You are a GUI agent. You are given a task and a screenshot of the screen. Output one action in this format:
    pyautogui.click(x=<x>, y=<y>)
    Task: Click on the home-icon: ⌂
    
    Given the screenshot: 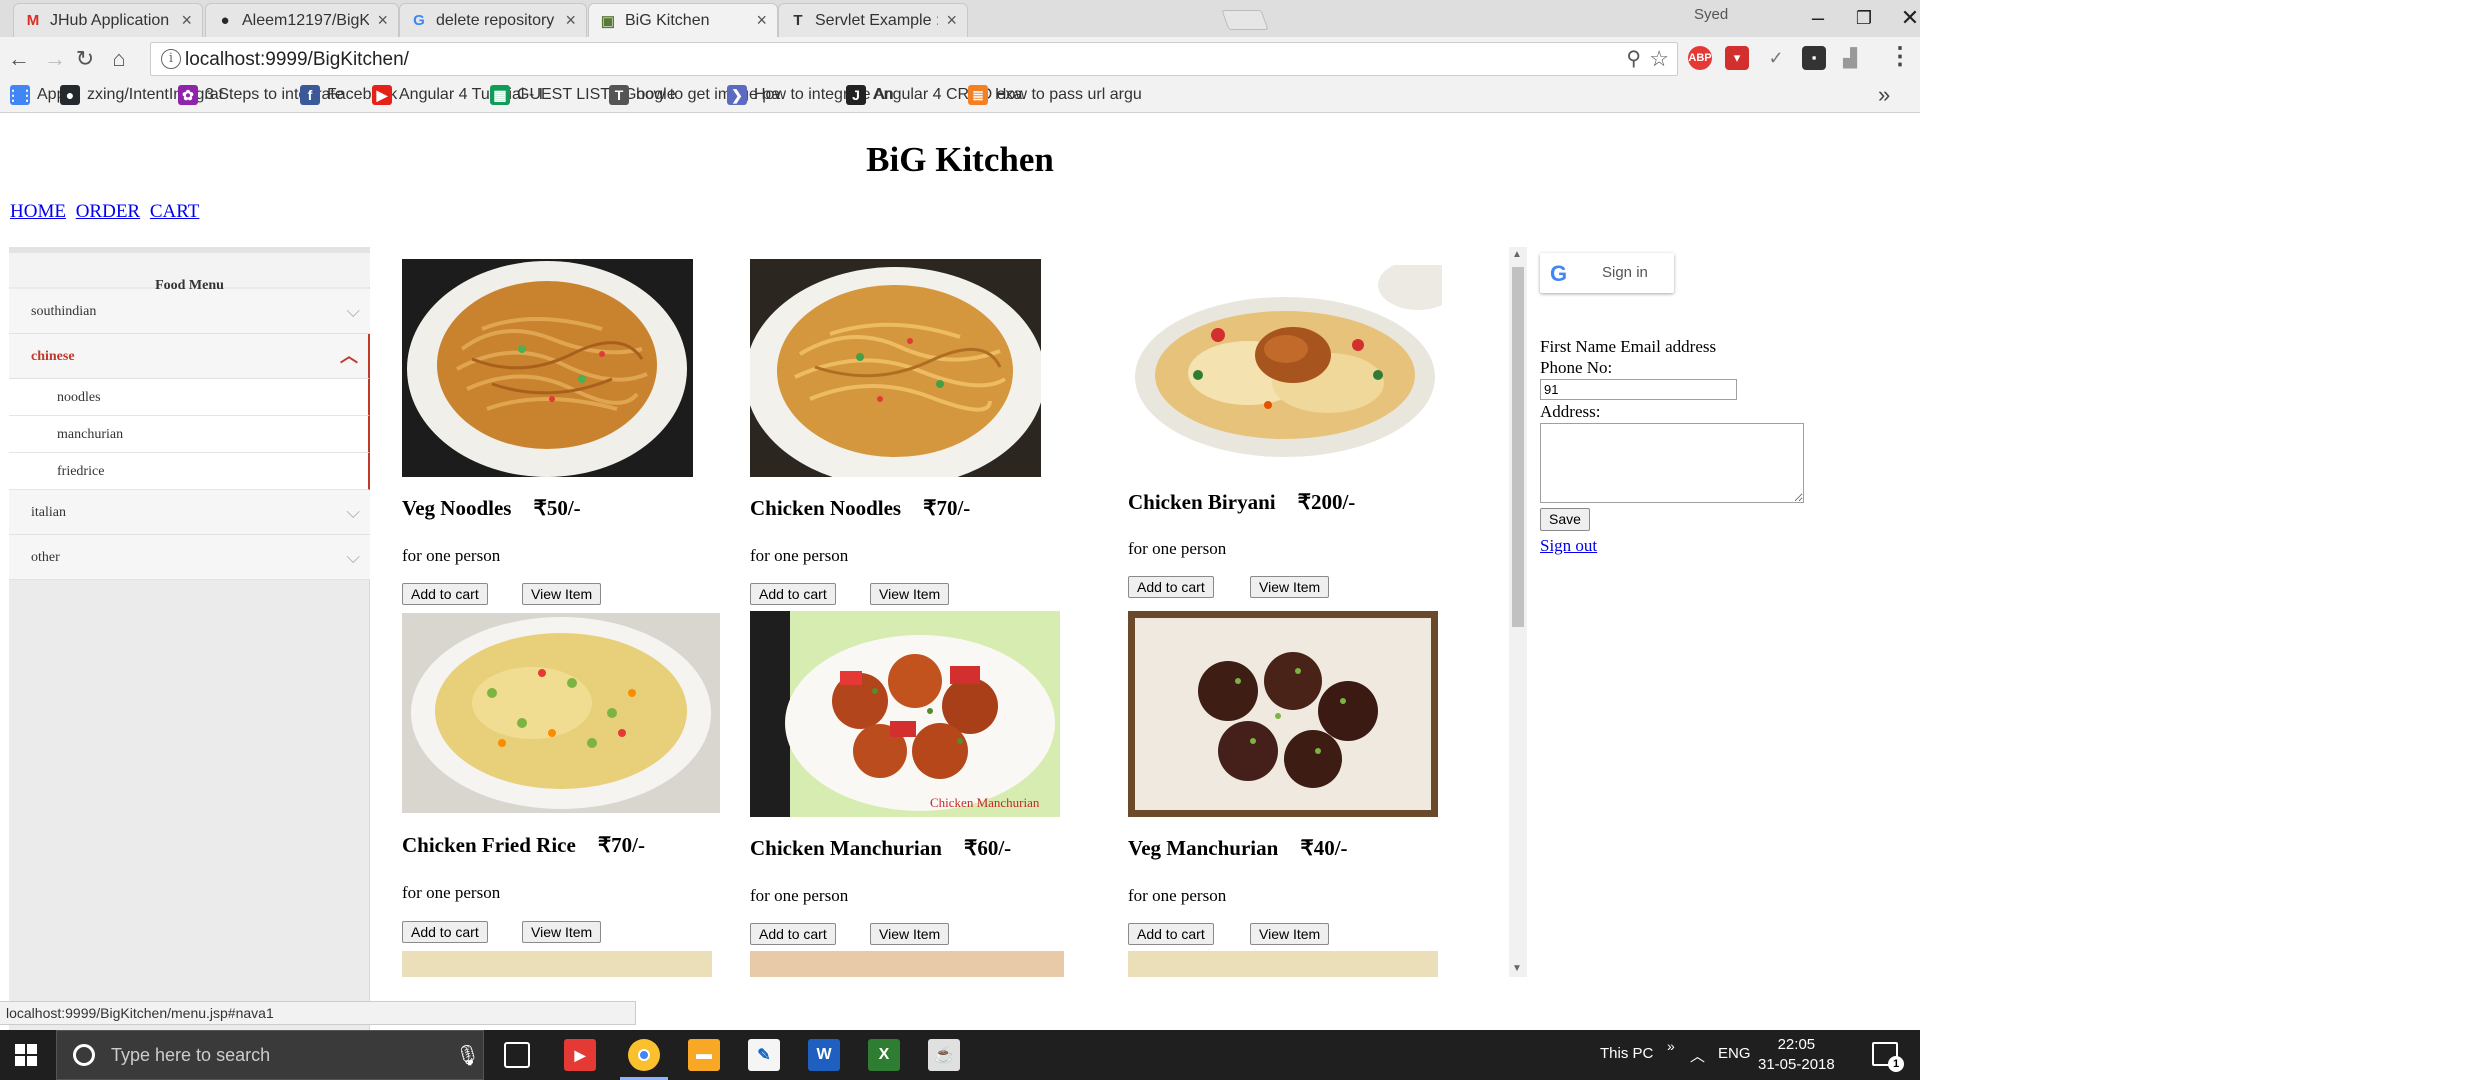 What is the action you would take?
    pyautogui.click(x=119, y=59)
    